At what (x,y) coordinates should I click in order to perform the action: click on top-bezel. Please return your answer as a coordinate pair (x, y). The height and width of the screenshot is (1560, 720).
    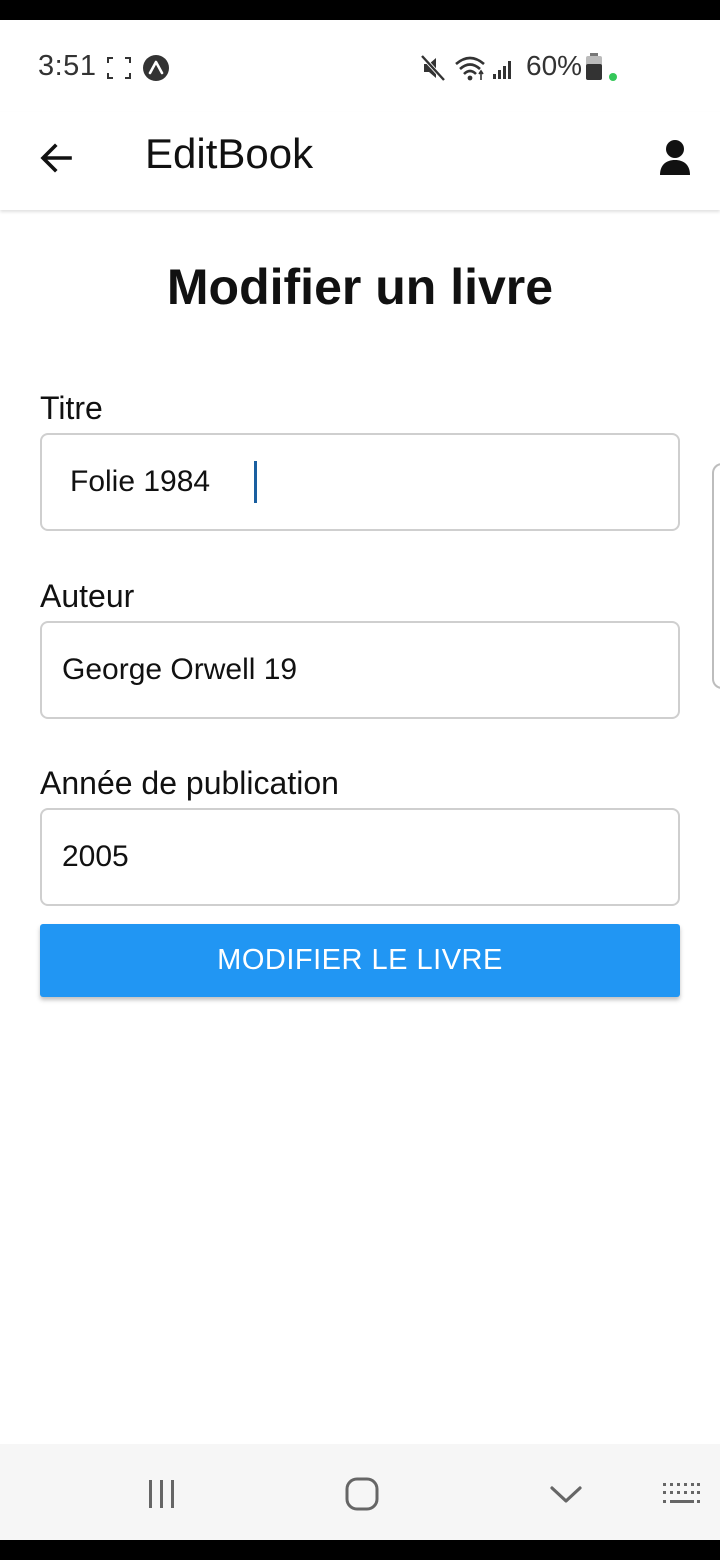
    Looking at the image, I should click on (360, 10).